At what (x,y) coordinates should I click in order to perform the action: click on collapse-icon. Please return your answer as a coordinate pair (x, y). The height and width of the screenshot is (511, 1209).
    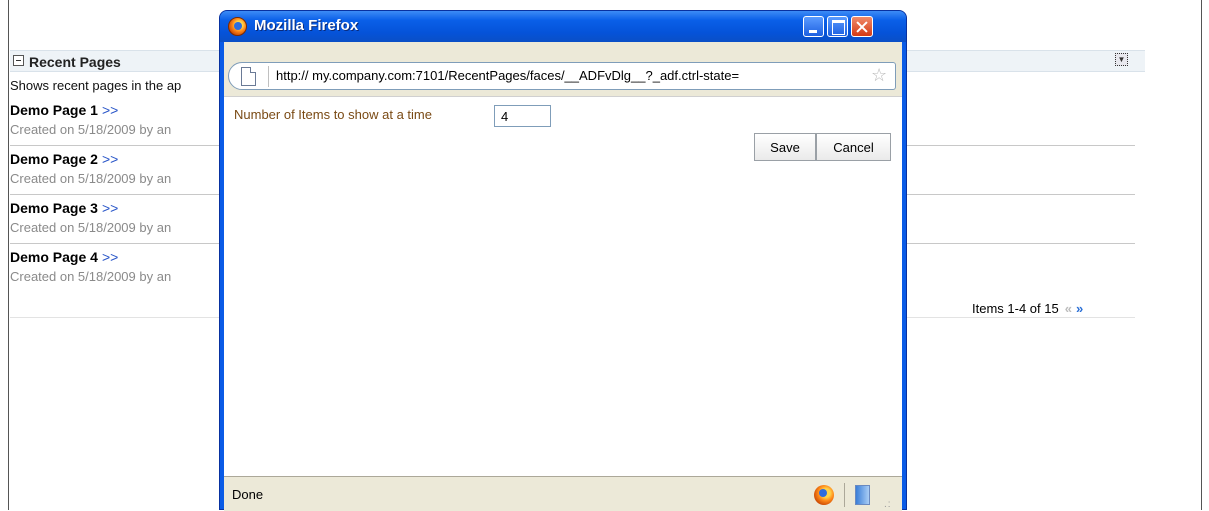
    Looking at the image, I should click on (18, 60).